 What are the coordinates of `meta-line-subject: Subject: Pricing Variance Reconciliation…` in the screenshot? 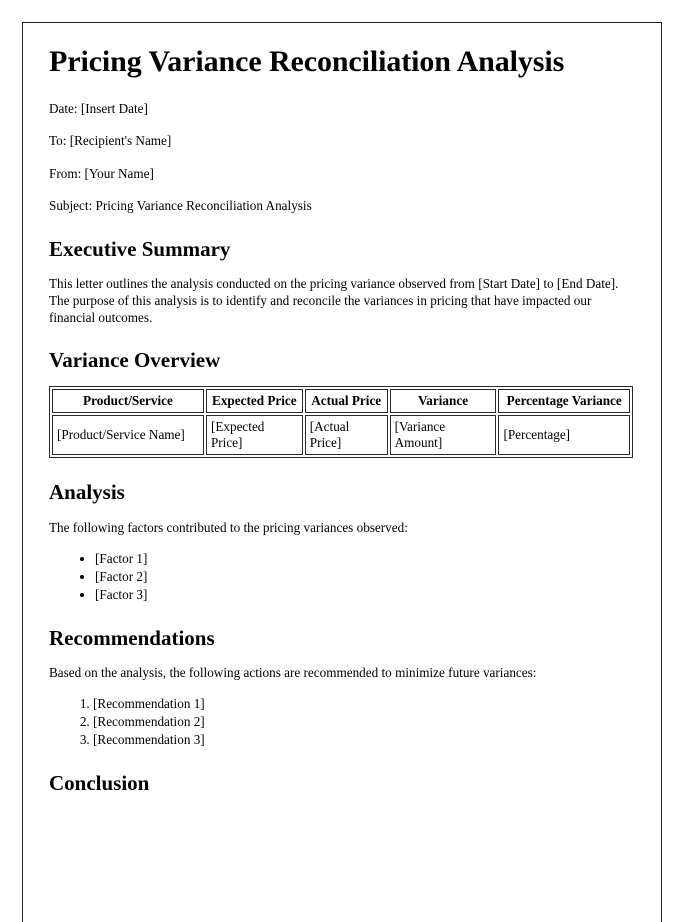 It's located at (180, 206).